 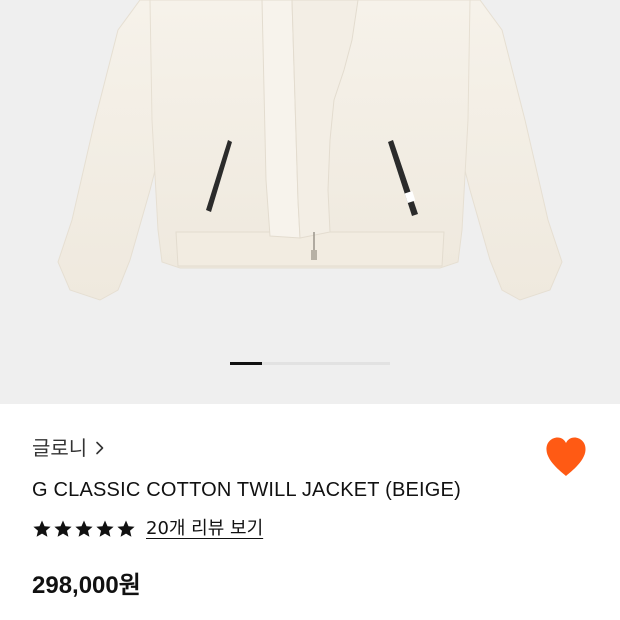 I want to click on brand-link: 글로니, so click(x=68, y=448).